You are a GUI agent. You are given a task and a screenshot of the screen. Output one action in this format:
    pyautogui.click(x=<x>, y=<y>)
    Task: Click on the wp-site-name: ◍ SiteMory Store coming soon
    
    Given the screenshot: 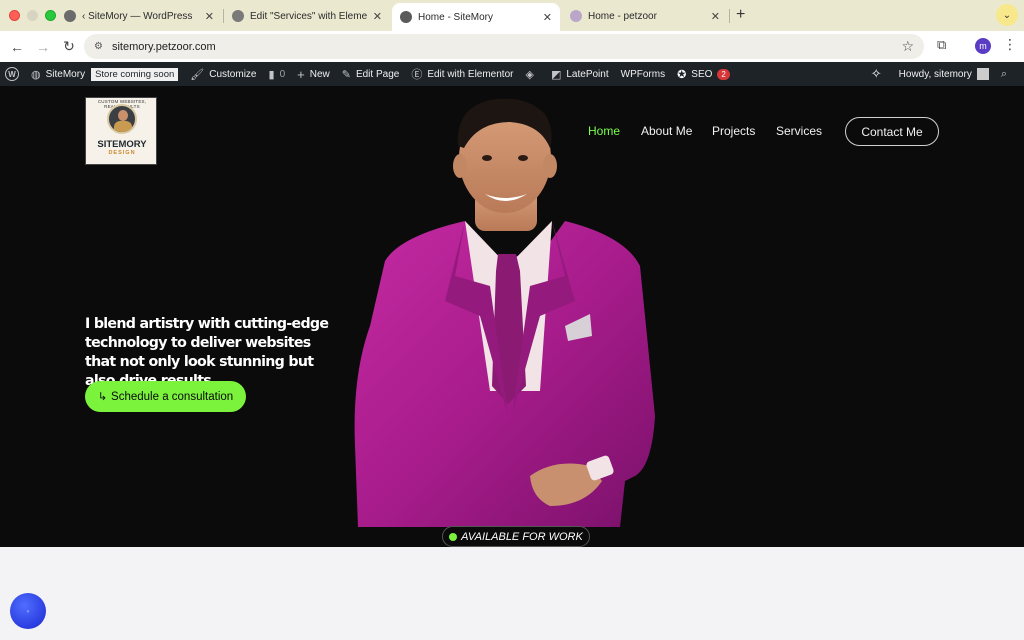 What is the action you would take?
    pyautogui.click(x=104, y=74)
    